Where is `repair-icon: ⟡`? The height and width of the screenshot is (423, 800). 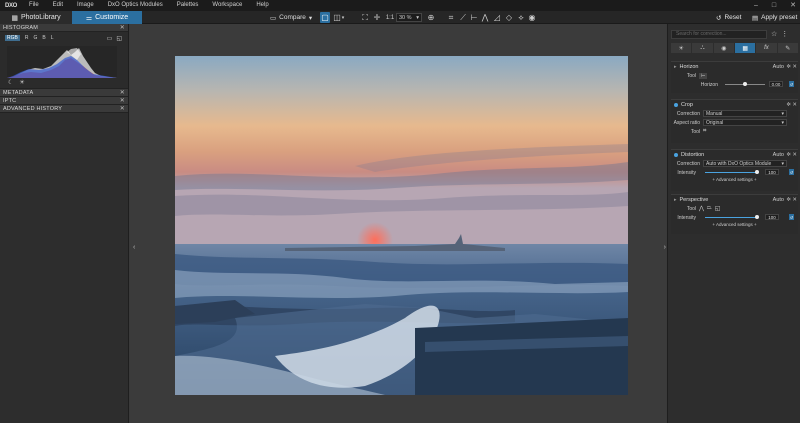
repair-icon: ⟡ is located at coordinates (521, 17).